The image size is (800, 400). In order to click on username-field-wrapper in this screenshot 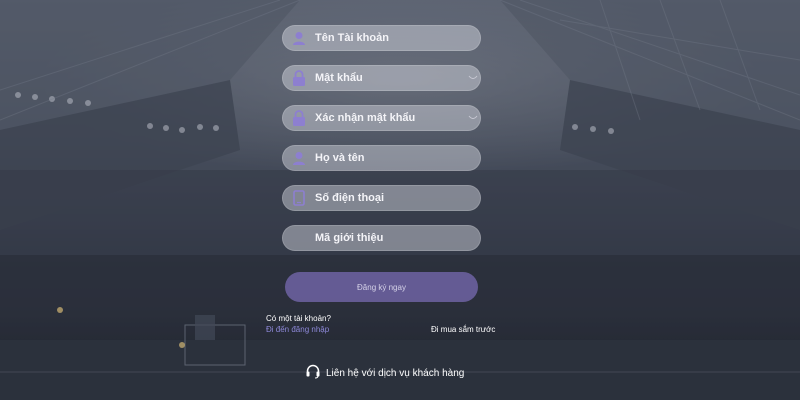, I will do `click(381, 38)`.